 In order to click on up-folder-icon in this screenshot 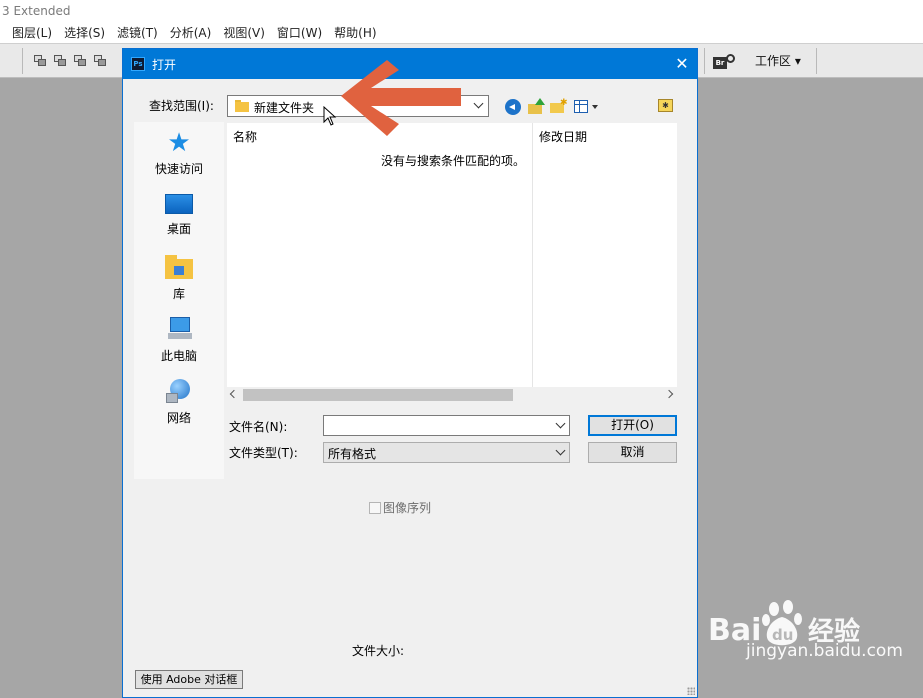, I will do `click(536, 106)`.